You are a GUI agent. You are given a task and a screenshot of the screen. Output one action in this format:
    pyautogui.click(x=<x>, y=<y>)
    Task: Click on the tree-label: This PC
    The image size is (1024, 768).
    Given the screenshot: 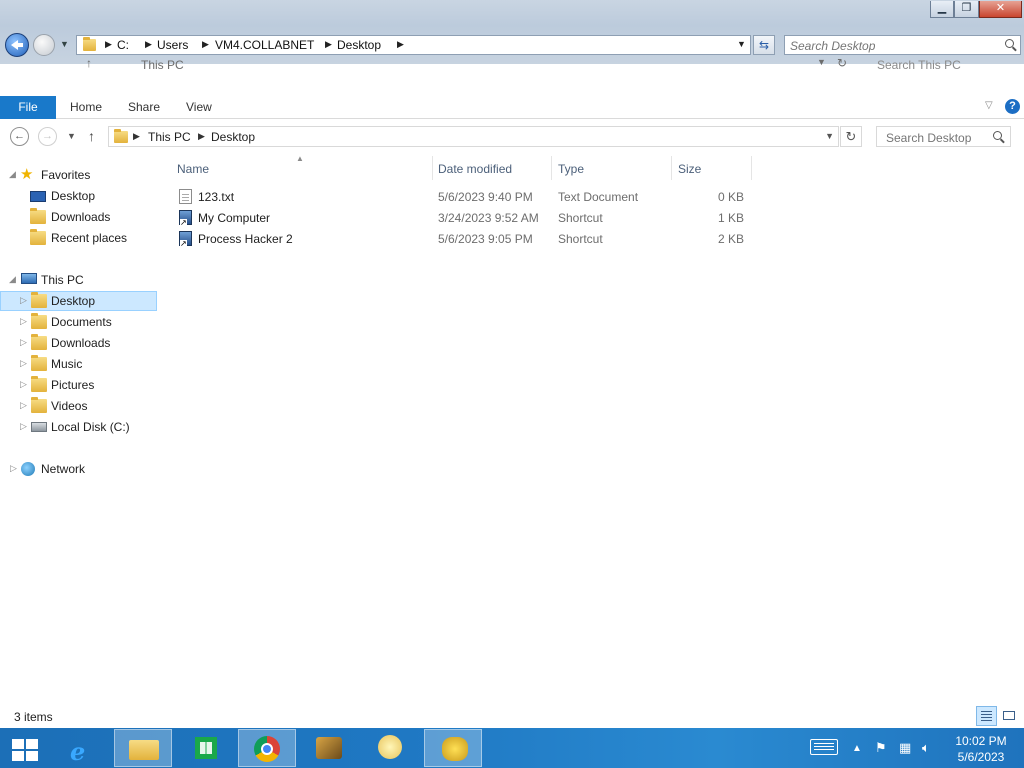 What is the action you would take?
    pyautogui.click(x=62, y=280)
    